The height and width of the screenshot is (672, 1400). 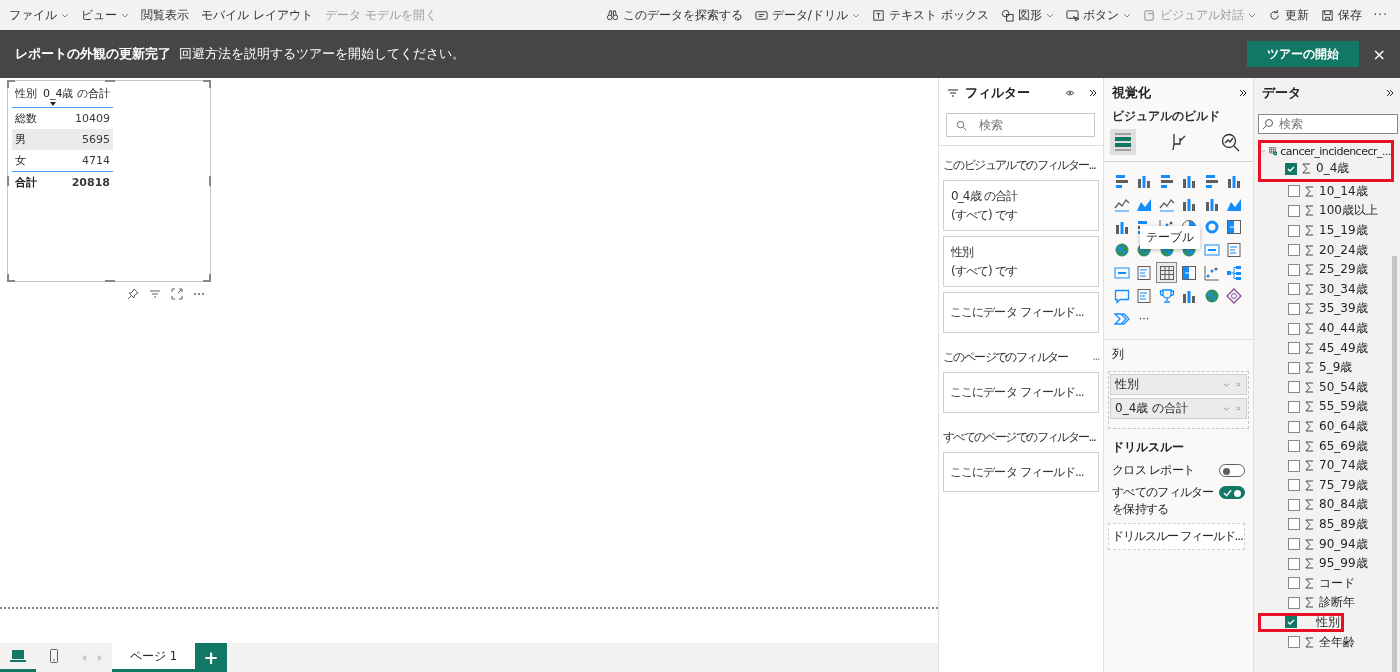 I want to click on toolbar-button: 図形, so click(x=1027, y=15).